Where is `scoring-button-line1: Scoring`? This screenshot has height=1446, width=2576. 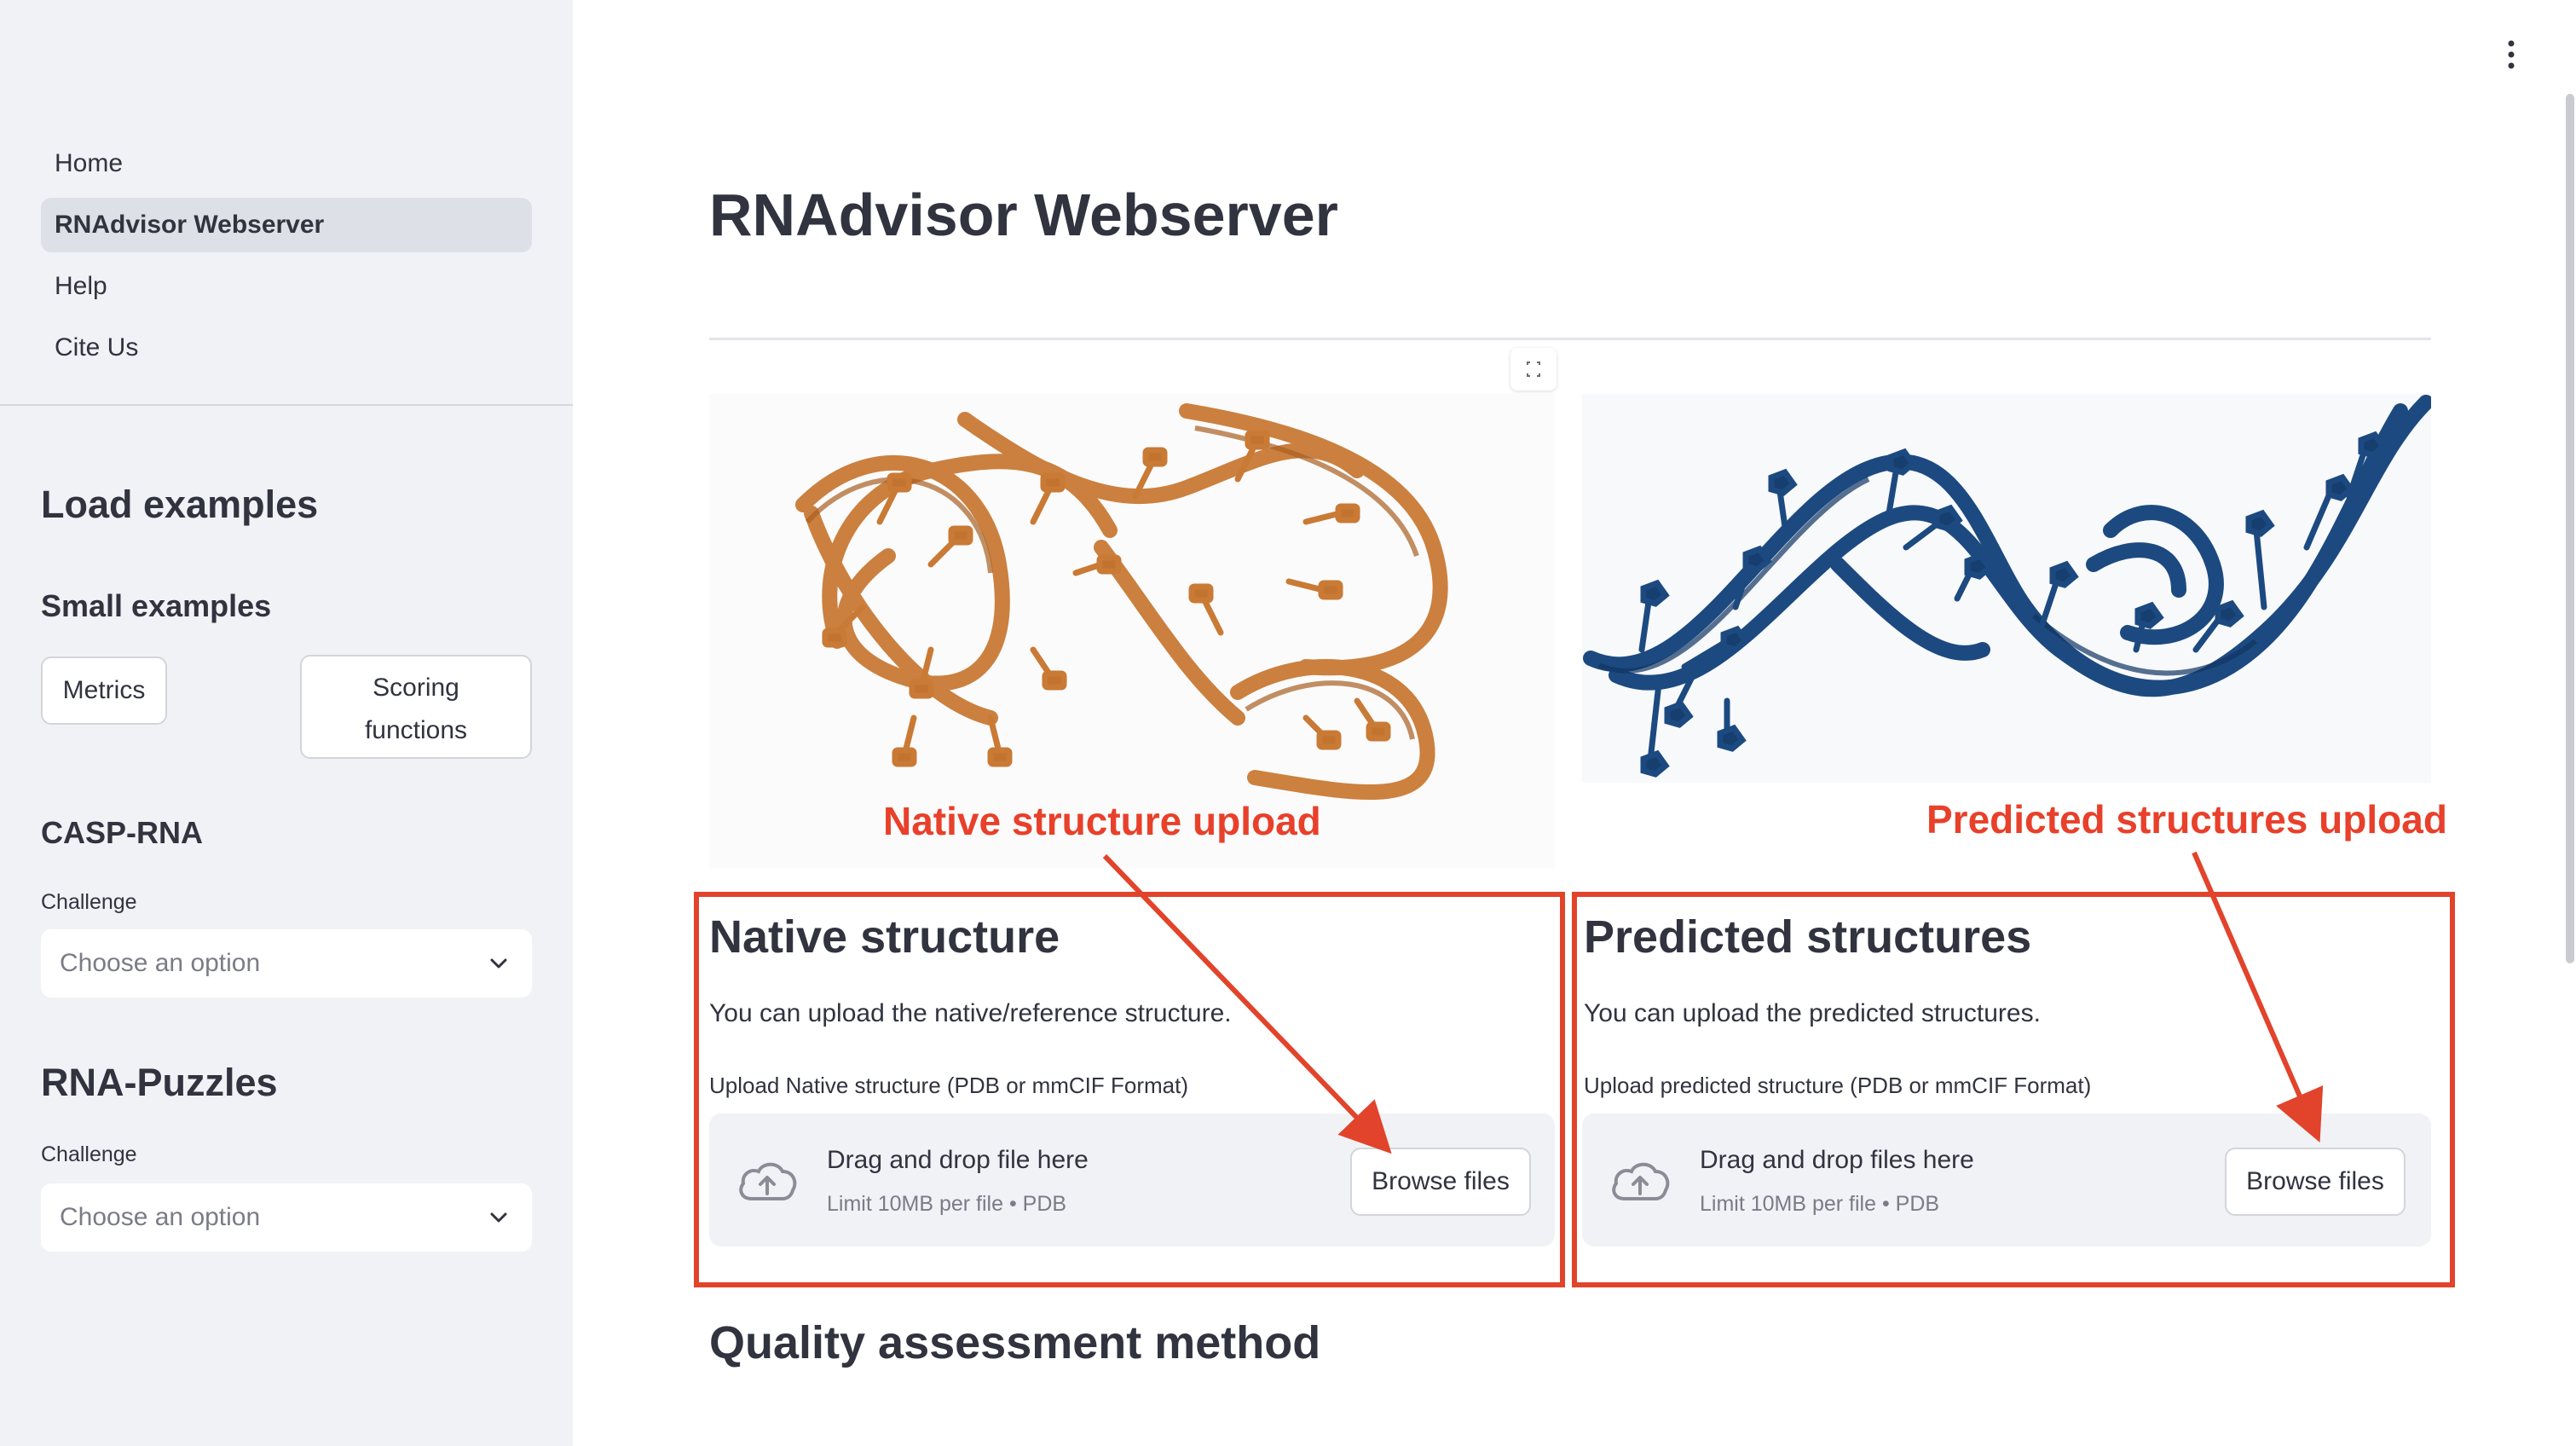
scoring-button-line1: Scoring is located at coordinates (416, 688).